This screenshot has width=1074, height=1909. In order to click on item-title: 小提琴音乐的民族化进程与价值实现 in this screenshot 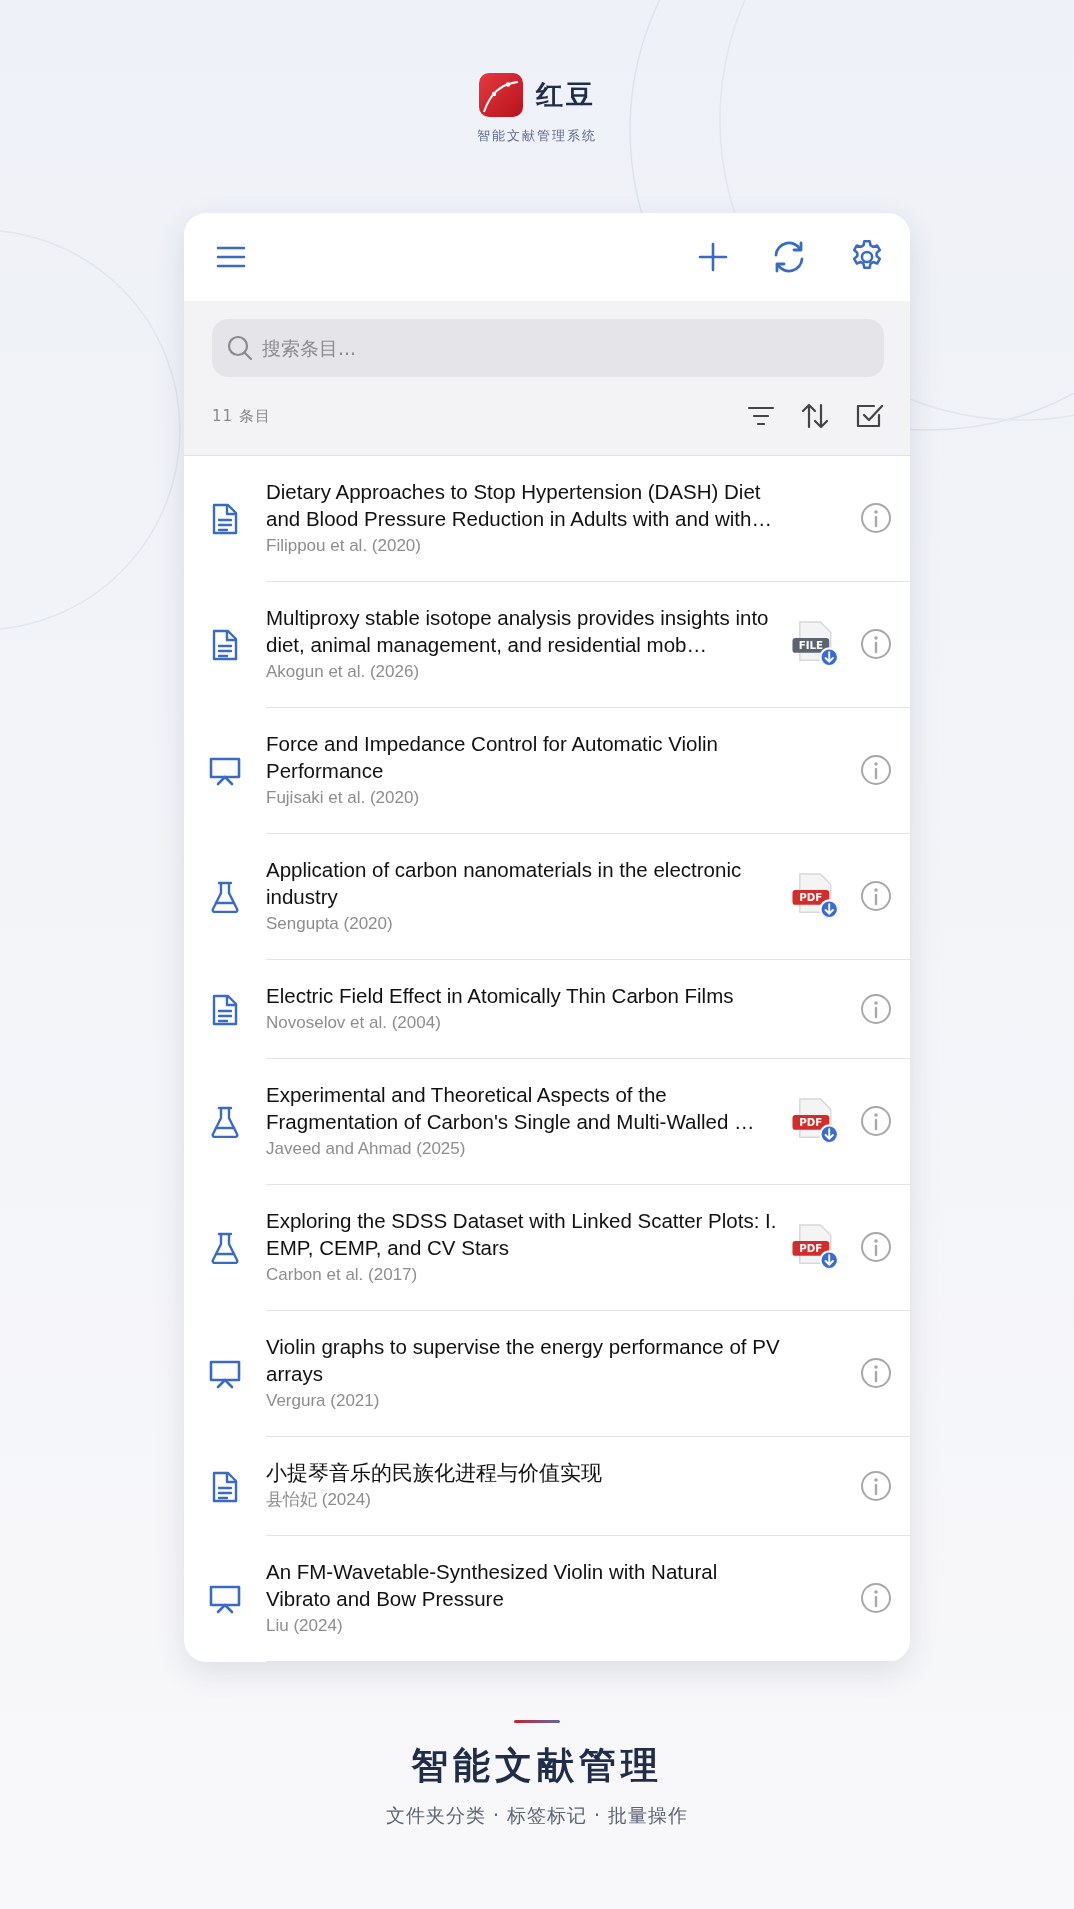, I will do `click(434, 1473)`.